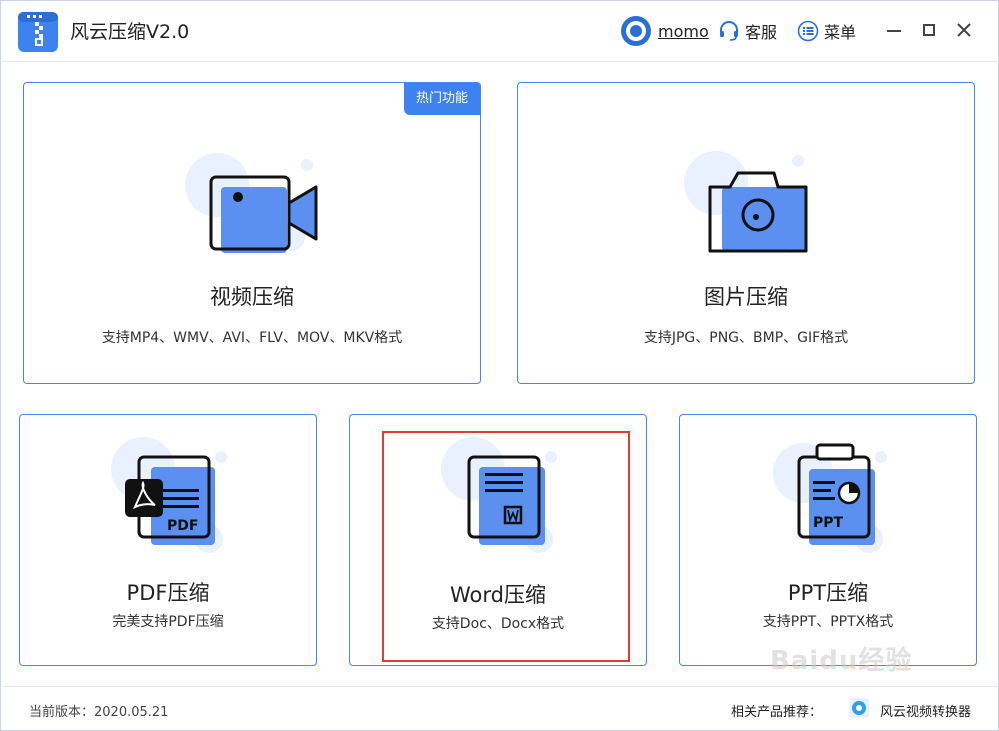 Image resolution: width=999 pixels, height=731 pixels. I want to click on ppt-compress-card: PPT PPT压缩 支持PPT、PPTX格式, so click(828, 540).